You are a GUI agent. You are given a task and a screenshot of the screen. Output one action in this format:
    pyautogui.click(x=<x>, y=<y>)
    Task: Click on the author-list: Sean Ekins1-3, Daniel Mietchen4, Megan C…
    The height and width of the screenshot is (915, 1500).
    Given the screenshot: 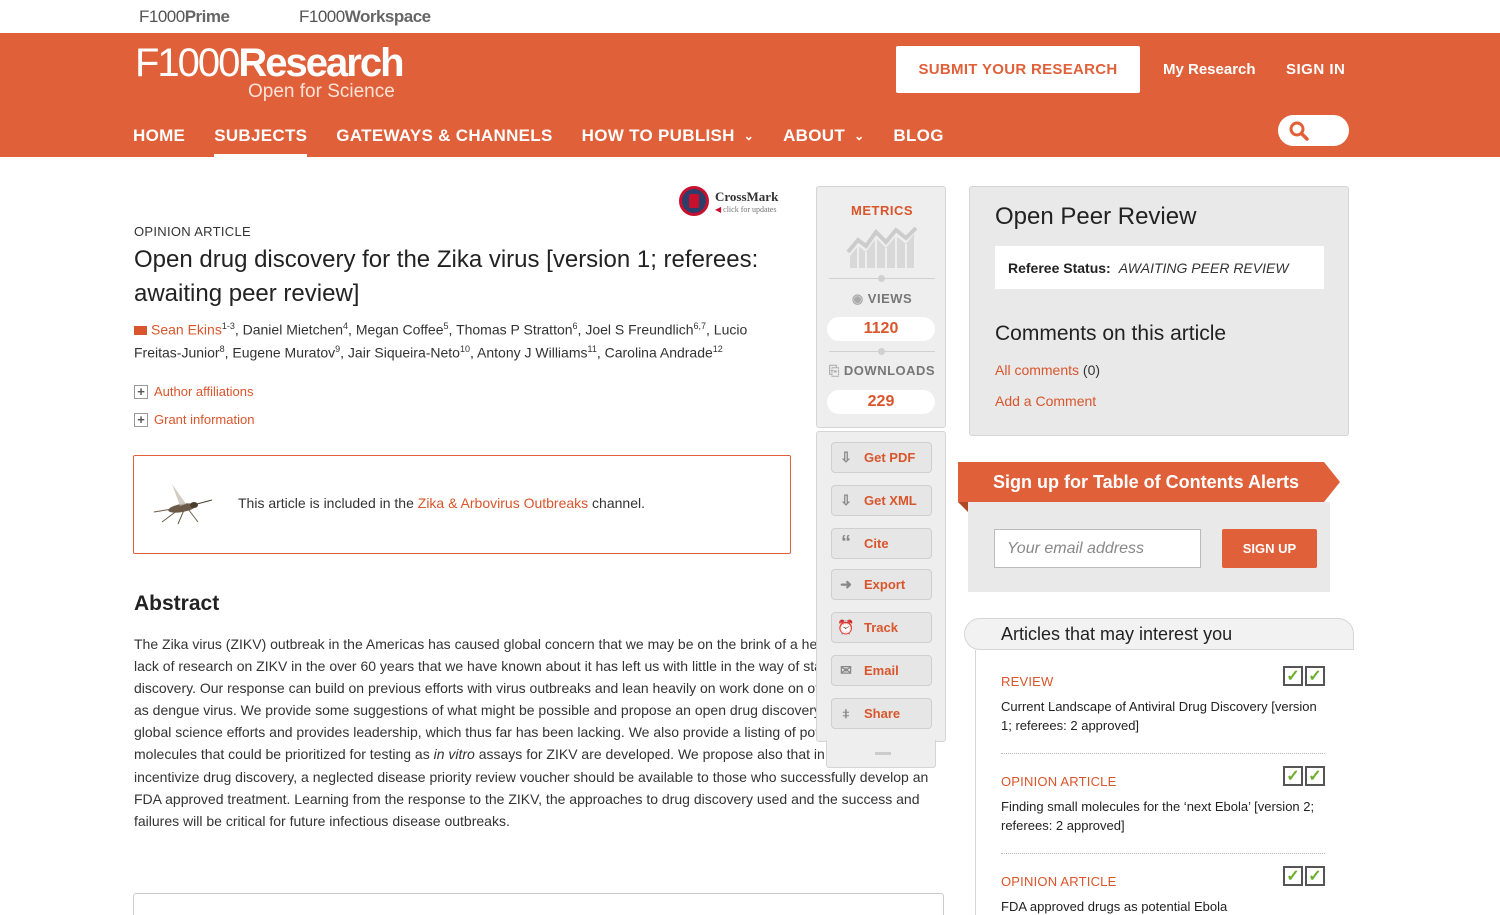 What is the action you would take?
    pyautogui.click(x=441, y=341)
    